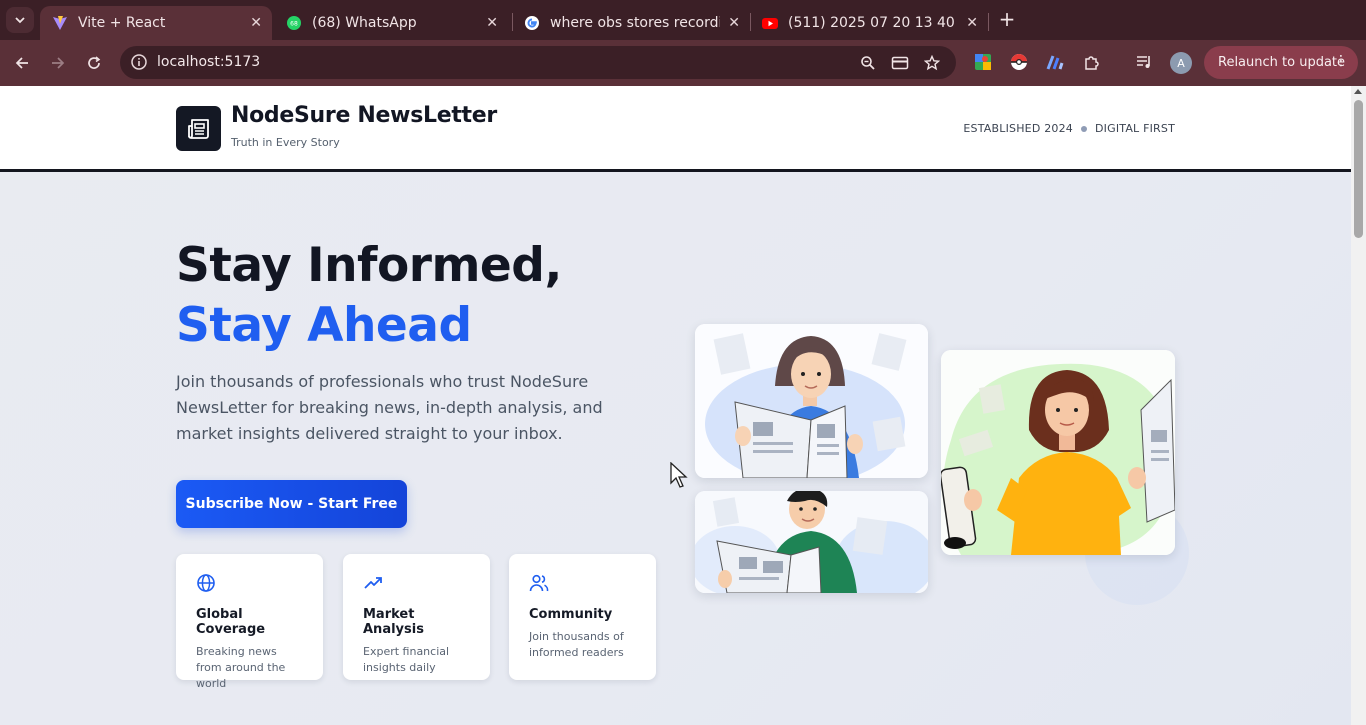 This screenshot has width=1366, height=725. What do you see at coordinates (872, 23) in the screenshot?
I see `tab-title: (511) 2025 07 20 13 40 5` at bounding box center [872, 23].